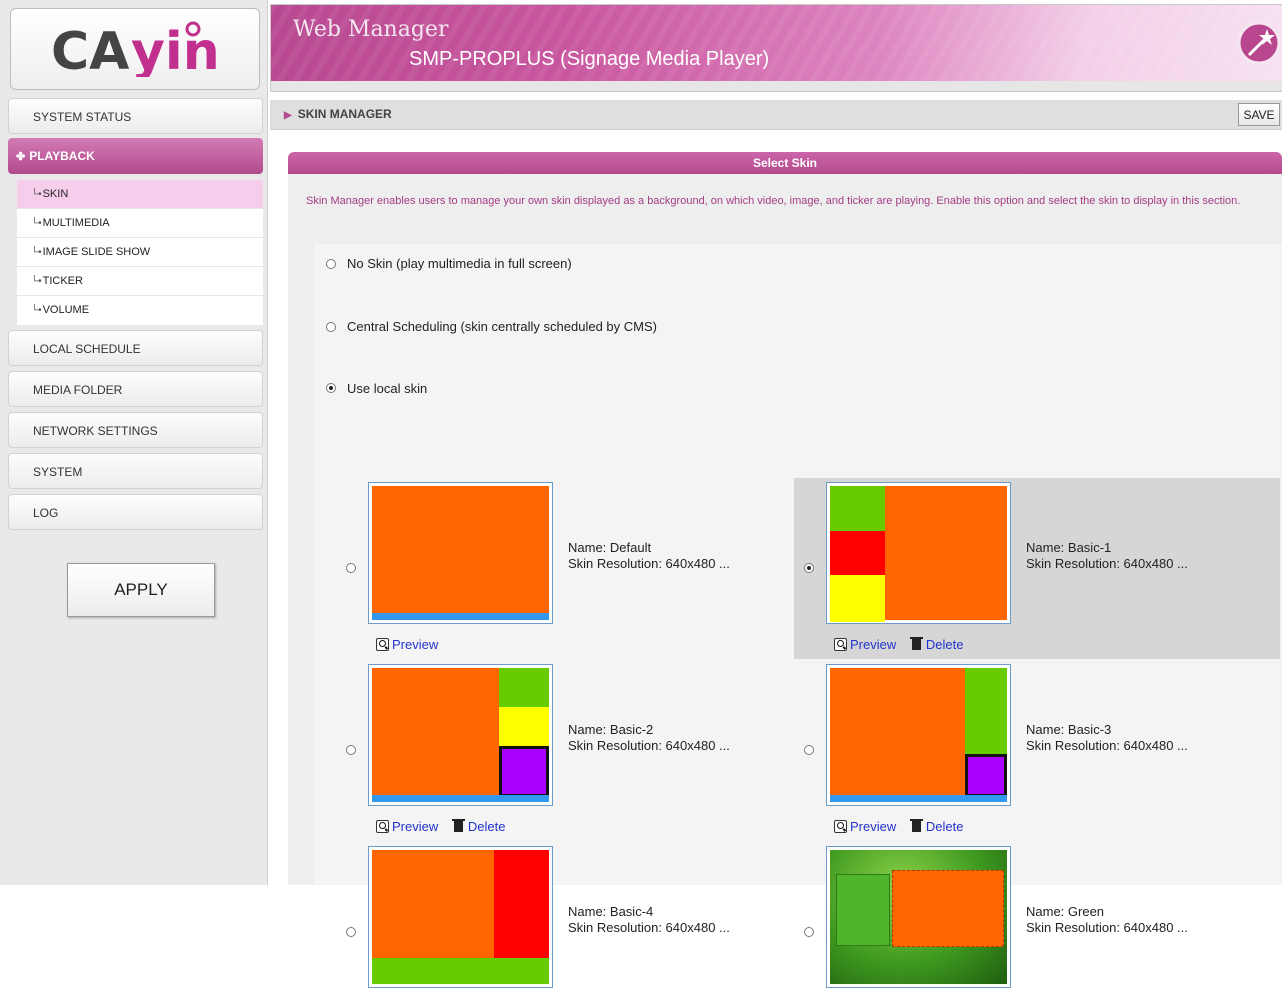 Image resolution: width=1282 pixels, height=988 pixels. What do you see at coordinates (135, 156) in the screenshot?
I see `menu-playback: ✤ PLAYBACK` at bounding box center [135, 156].